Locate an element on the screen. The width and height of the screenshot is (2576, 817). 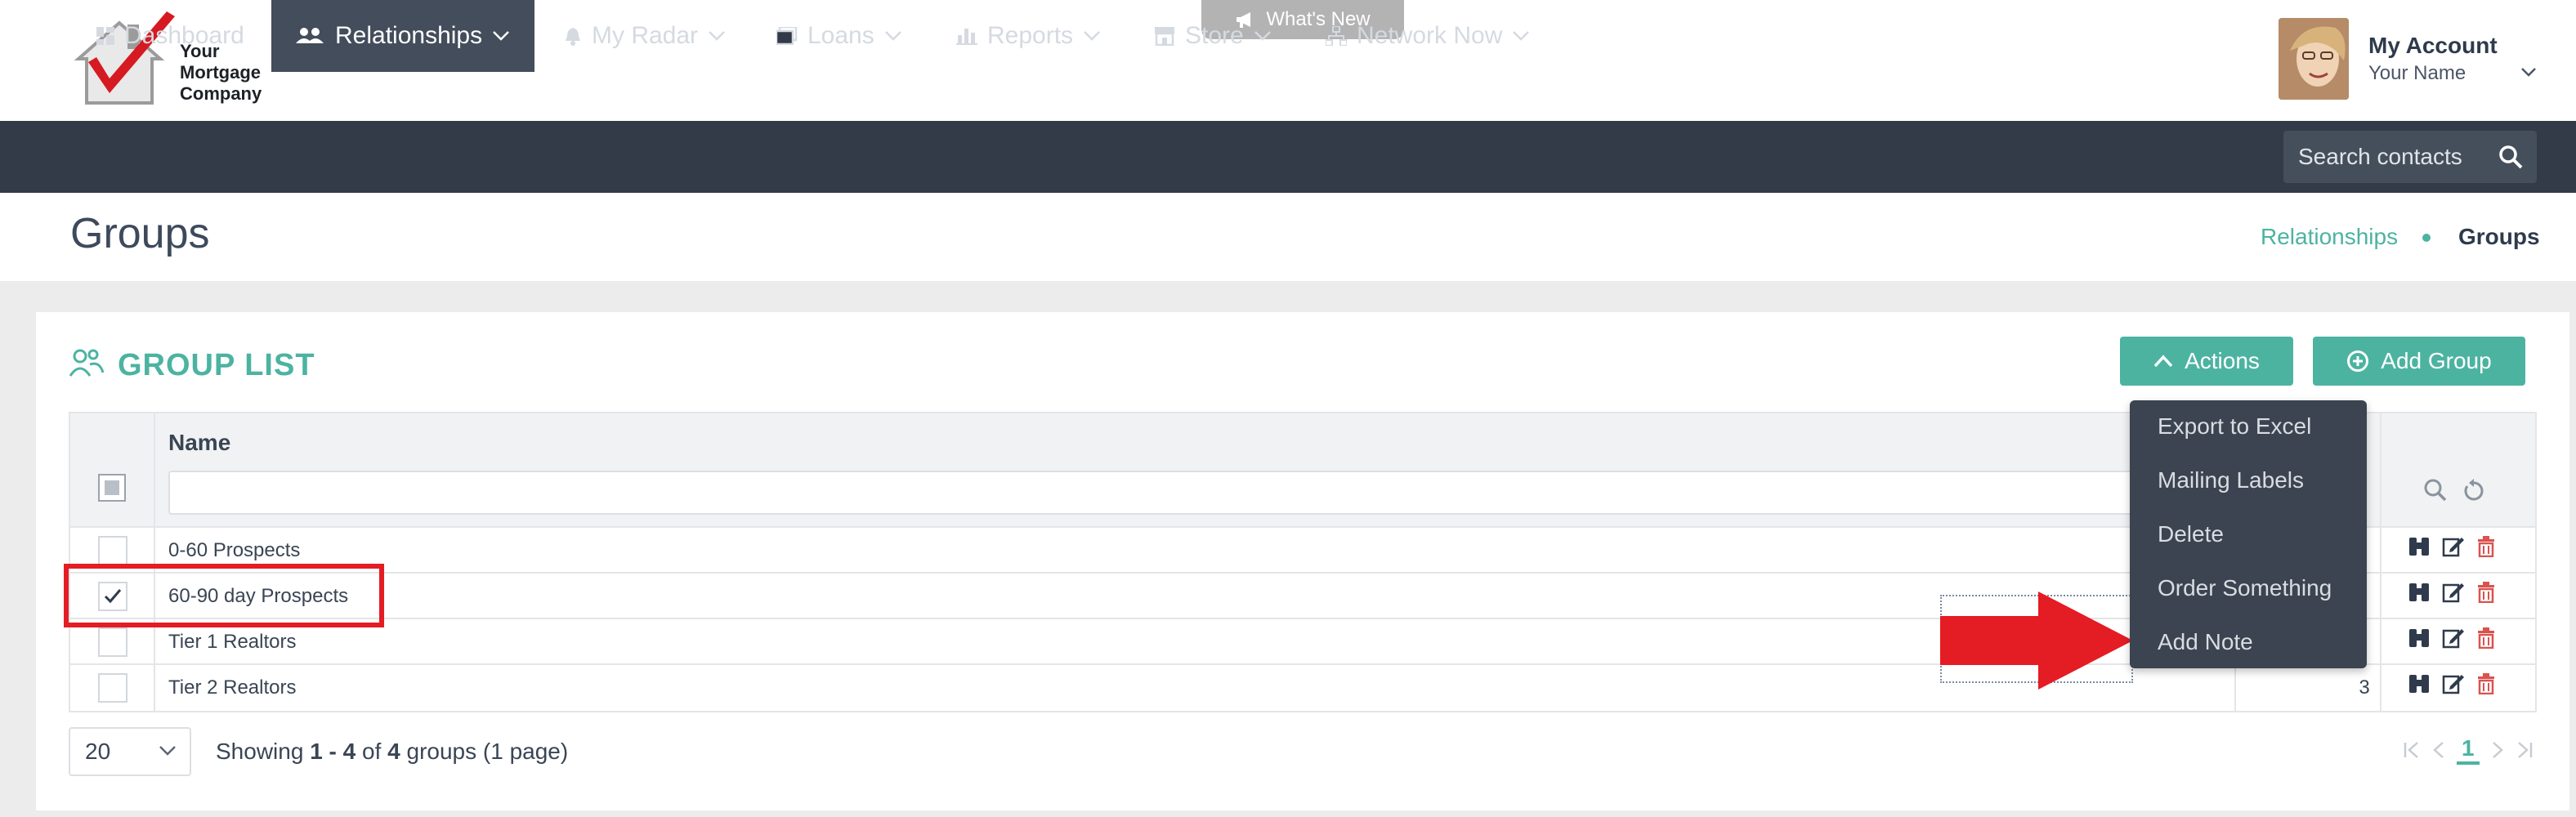
page-size-value: 20 is located at coordinates (98, 751).